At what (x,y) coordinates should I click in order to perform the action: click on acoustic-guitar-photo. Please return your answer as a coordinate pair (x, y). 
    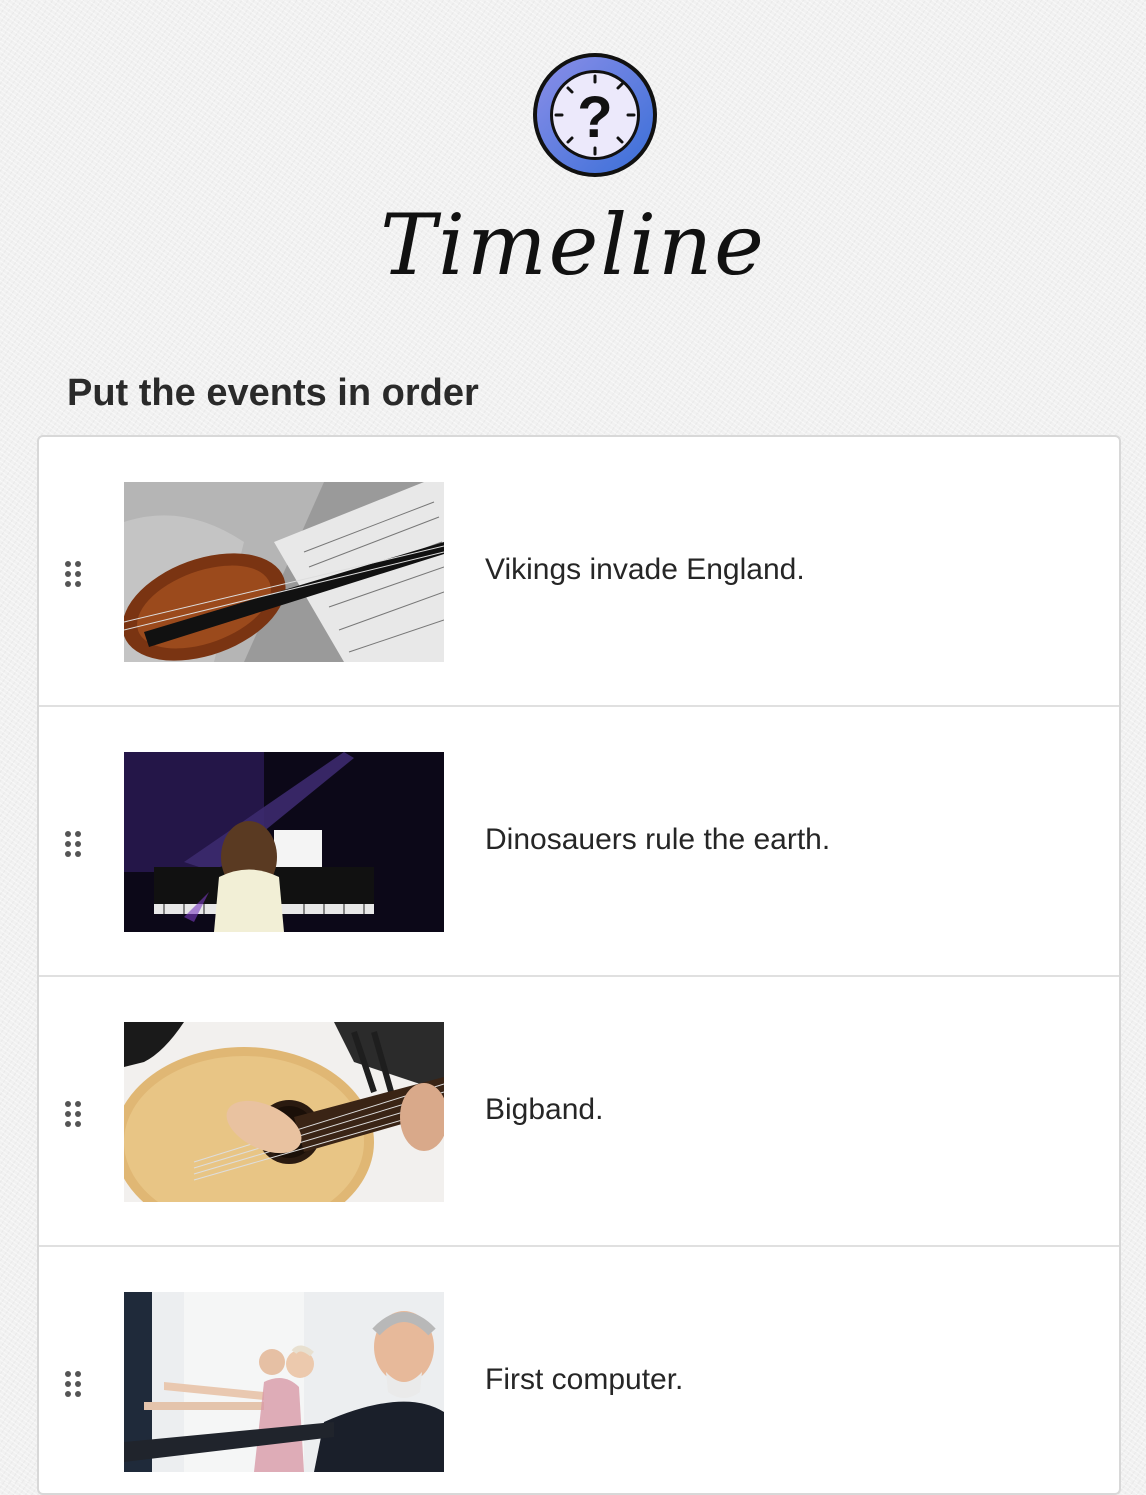
    Looking at the image, I should click on (284, 1112).